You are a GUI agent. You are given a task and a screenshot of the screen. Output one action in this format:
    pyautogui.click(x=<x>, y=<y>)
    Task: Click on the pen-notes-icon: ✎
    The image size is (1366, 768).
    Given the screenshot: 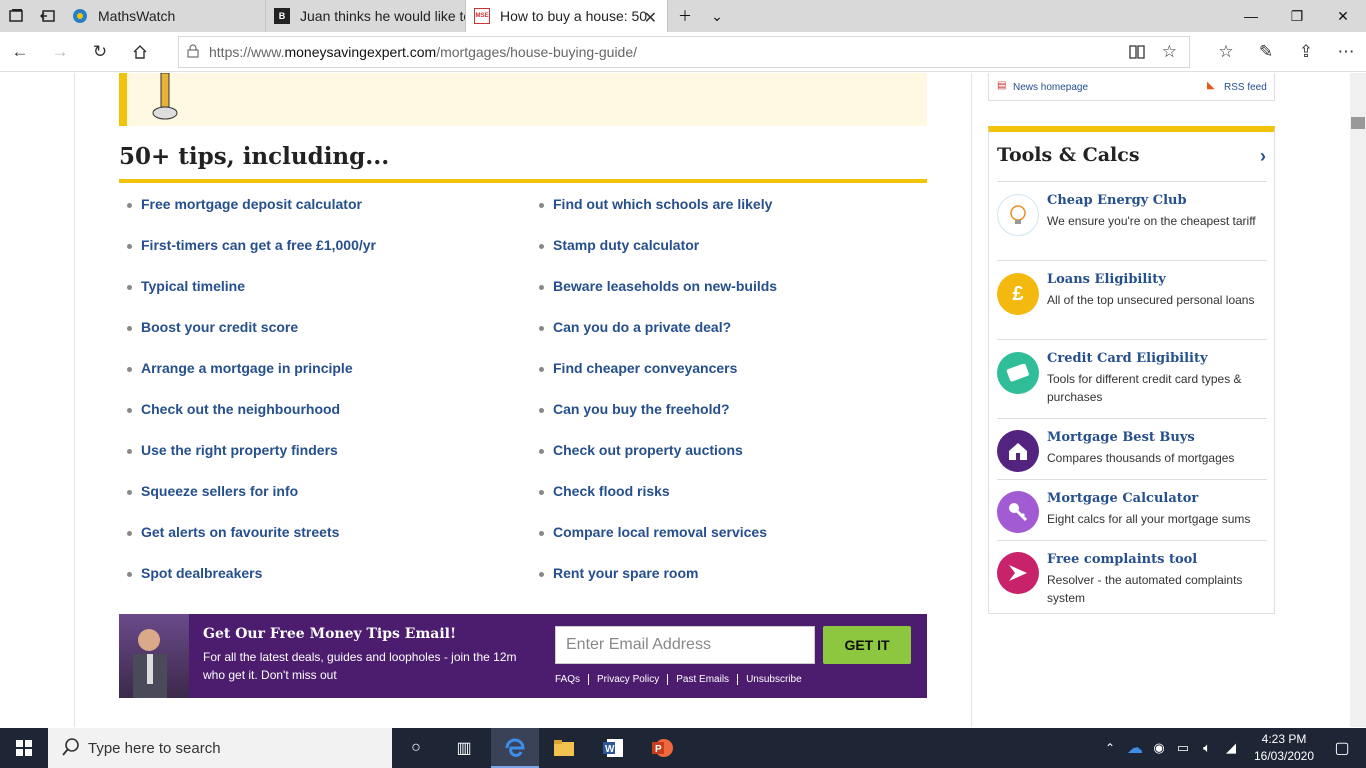 What is the action you would take?
    pyautogui.click(x=1266, y=52)
    